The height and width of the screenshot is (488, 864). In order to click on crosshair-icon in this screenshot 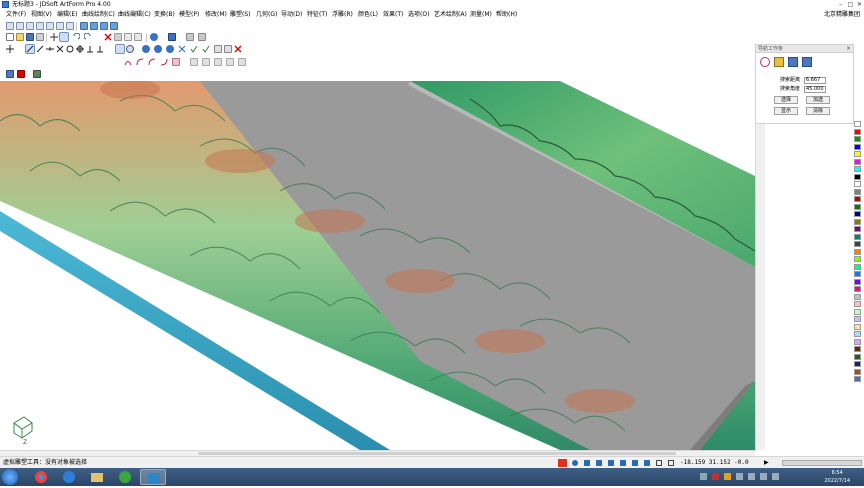, I will do `click(54, 37)`.